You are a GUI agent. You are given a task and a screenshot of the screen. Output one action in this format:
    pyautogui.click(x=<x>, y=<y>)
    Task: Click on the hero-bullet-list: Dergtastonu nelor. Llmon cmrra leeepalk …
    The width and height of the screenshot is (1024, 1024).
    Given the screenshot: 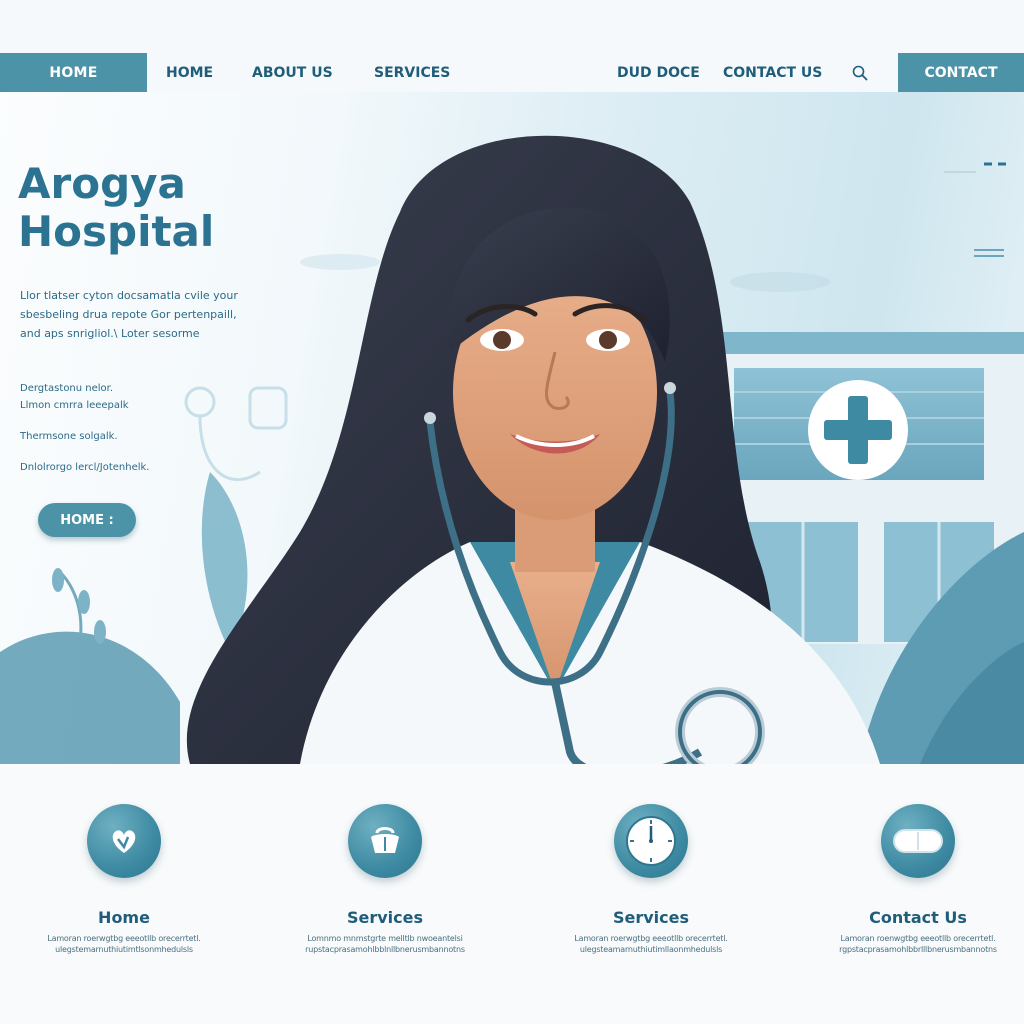 What is the action you would take?
    pyautogui.click(x=120, y=428)
    